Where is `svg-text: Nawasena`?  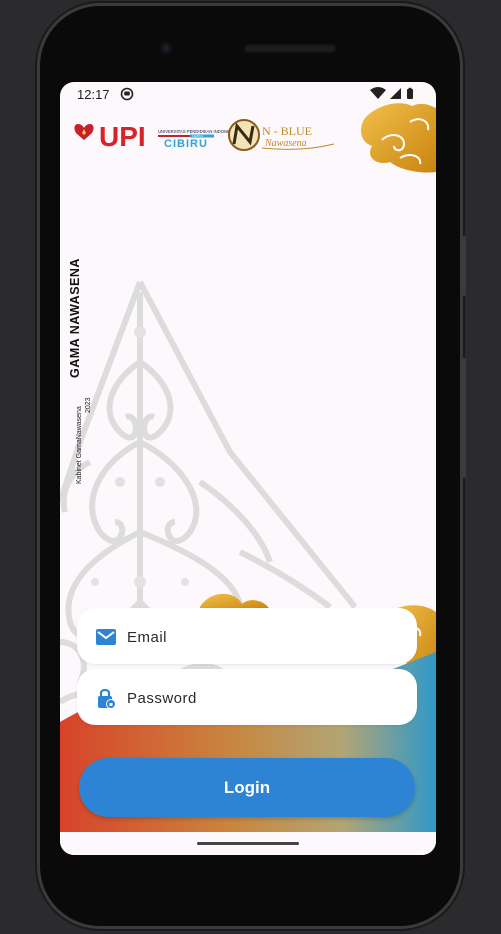
svg-text: Nawasena is located at coordinates (285, 143).